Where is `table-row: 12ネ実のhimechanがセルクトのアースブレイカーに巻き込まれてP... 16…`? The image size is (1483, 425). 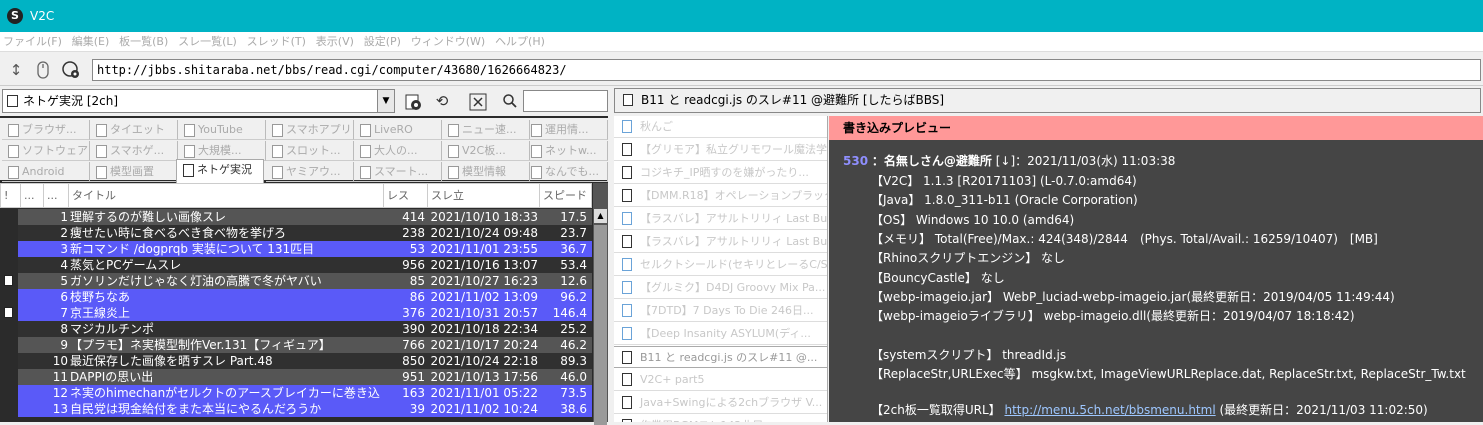
table-row: 12ネ実のhimechanがセルクトのアースブレイカーに巻き込まれてP... 16… is located at coordinates (296, 393).